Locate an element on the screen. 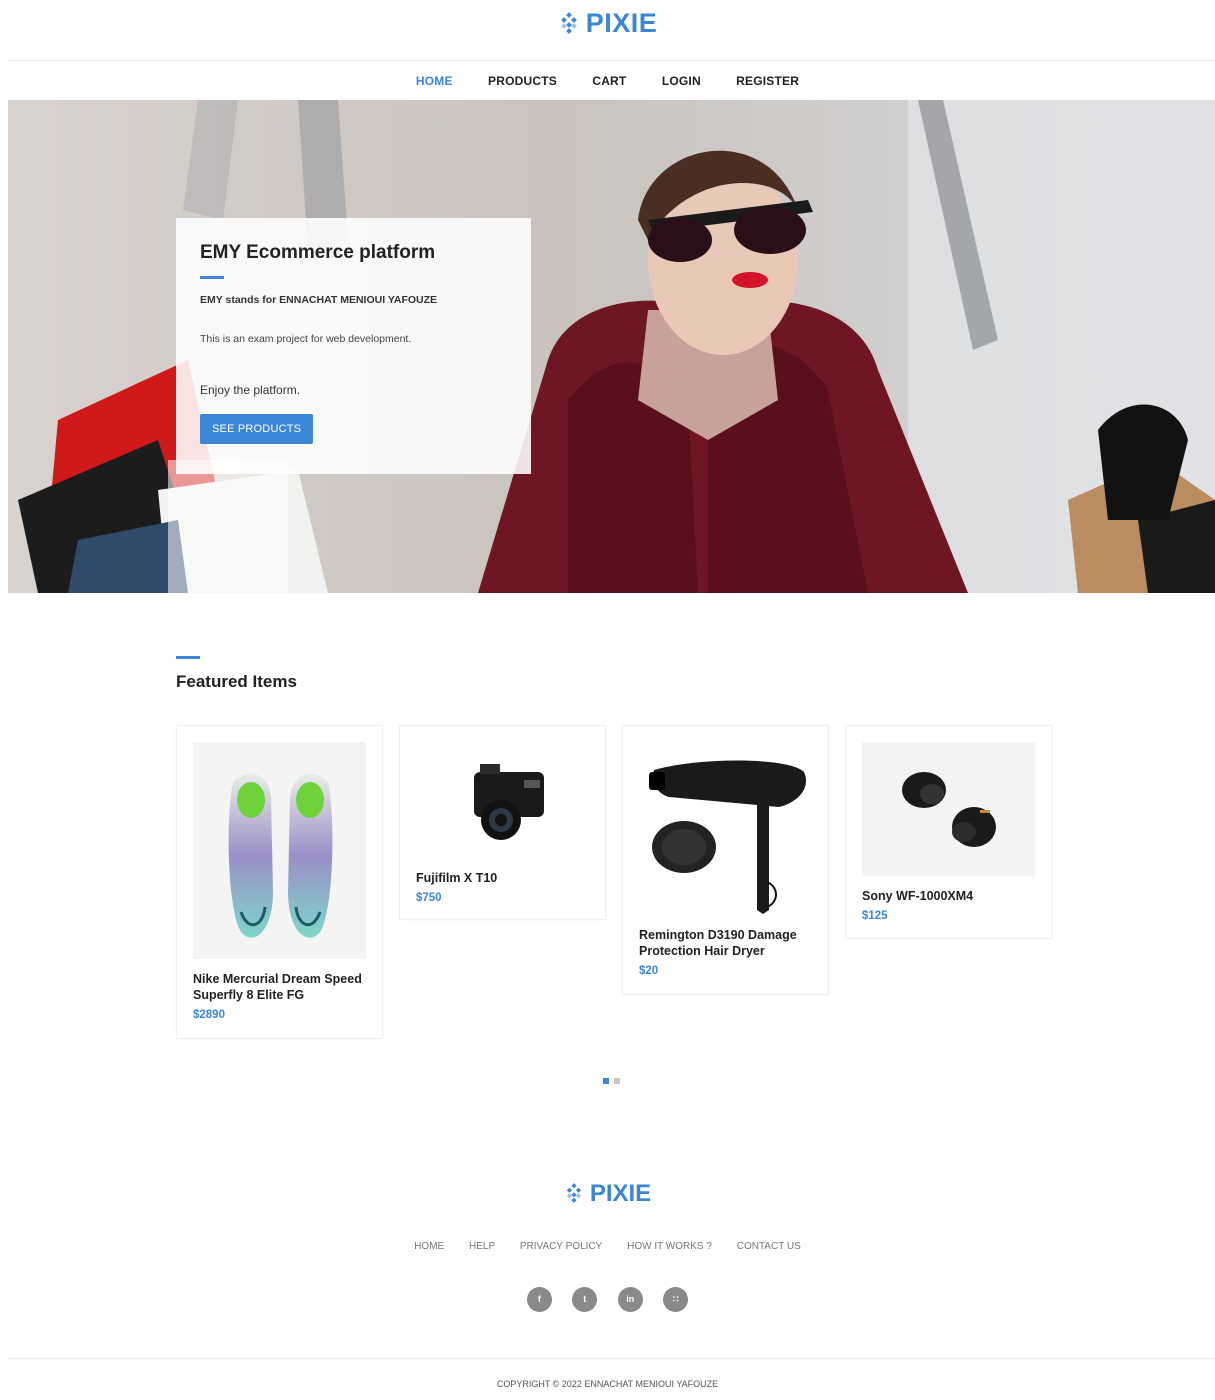 Image resolution: width=1215 pixels, height=1400 pixels. nav-item-cart: CART is located at coordinates (609, 81).